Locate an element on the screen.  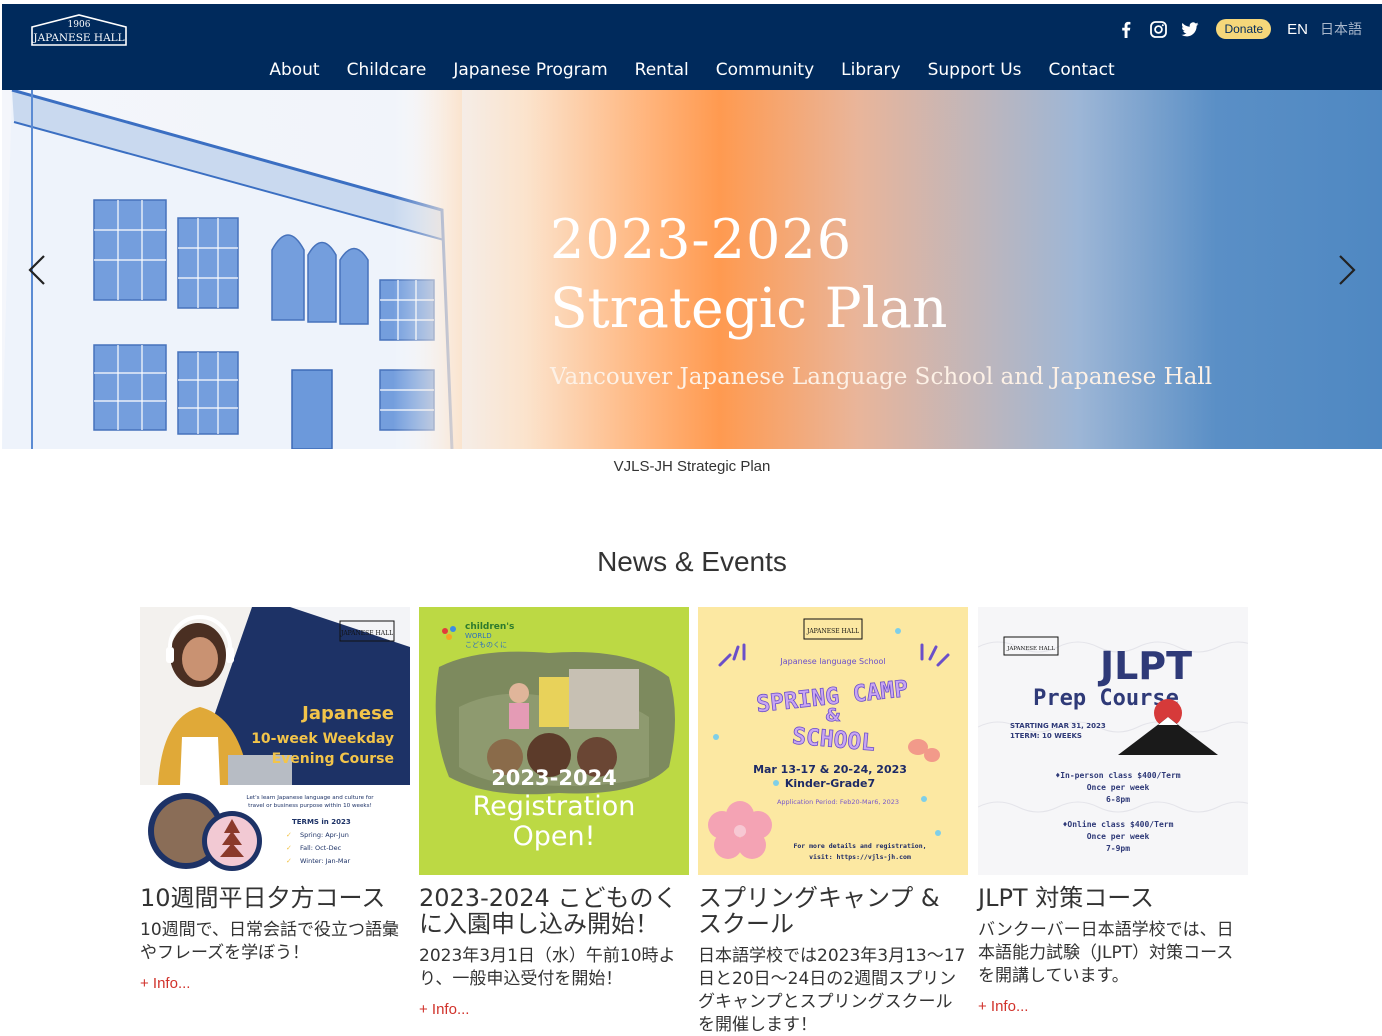
nav-rental: Rental is located at coordinates (662, 70).